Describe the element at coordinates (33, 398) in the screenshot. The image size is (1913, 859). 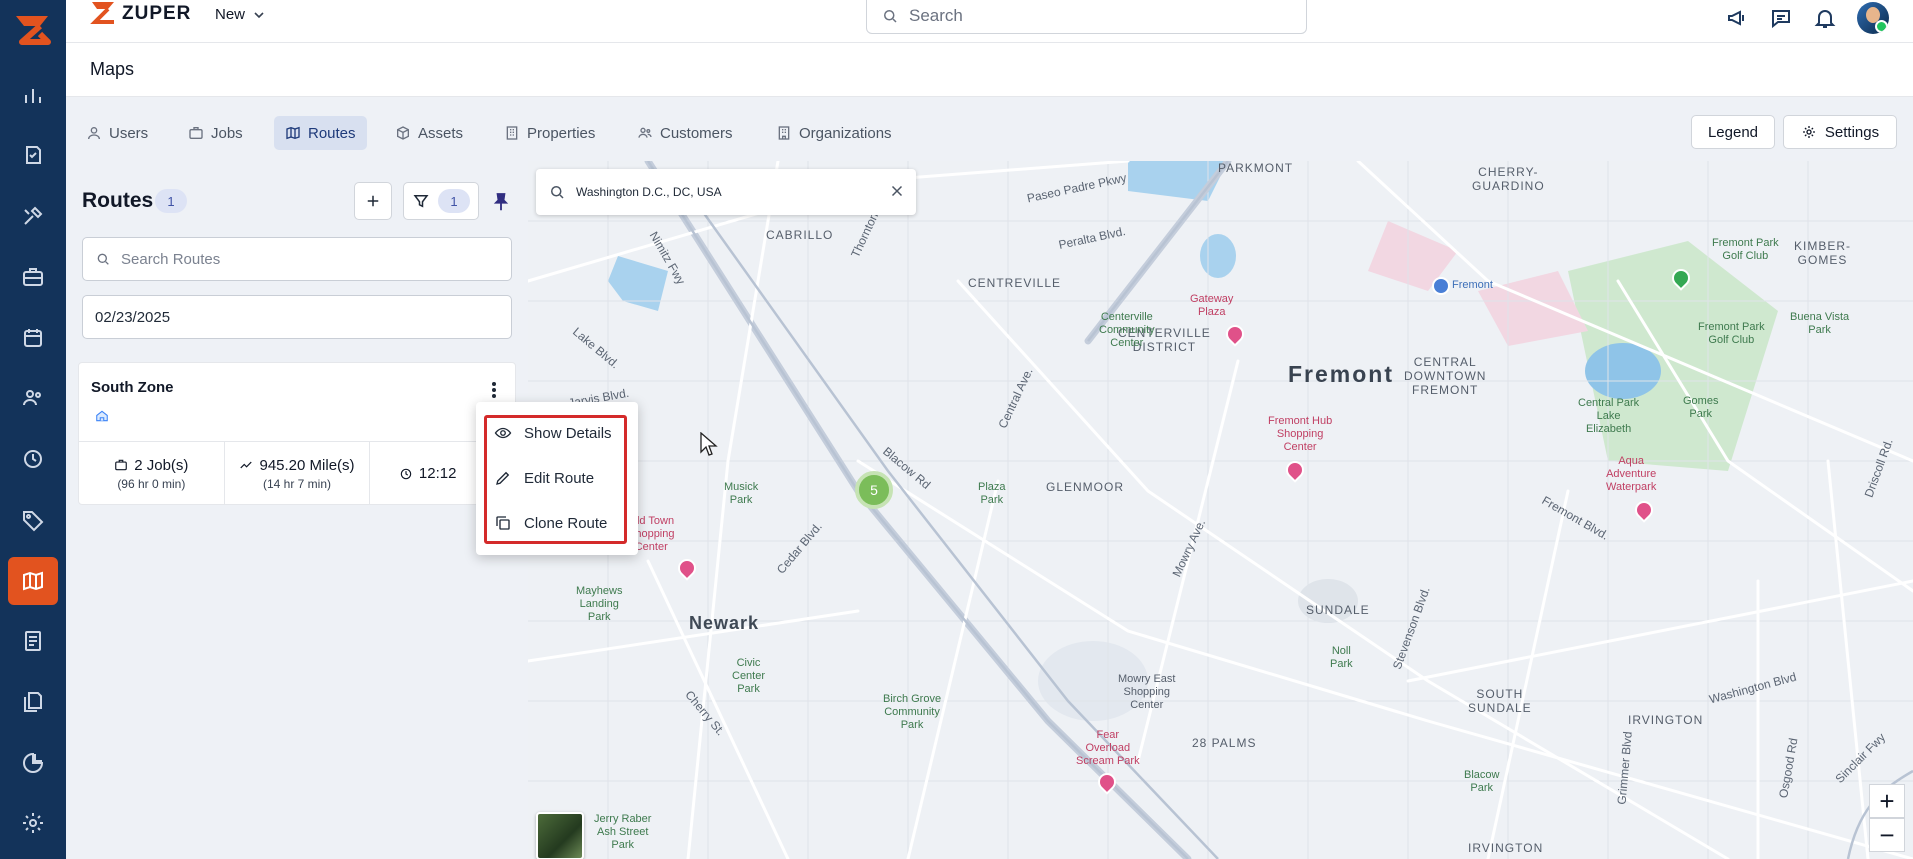
I see `nav-users-icon` at that location.